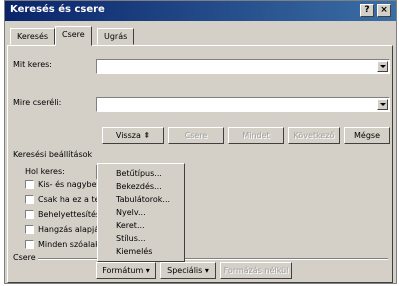 The image size is (399, 286). What do you see at coordinates (243, 66) in the screenshot?
I see `find-input` at bounding box center [243, 66].